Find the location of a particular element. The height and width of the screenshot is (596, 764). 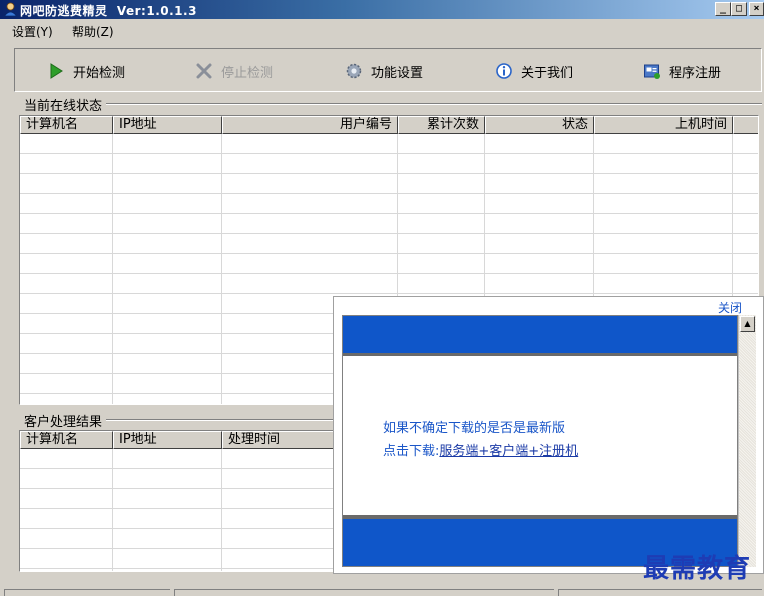

stop-x-icon is located at coordinates (204, 71).